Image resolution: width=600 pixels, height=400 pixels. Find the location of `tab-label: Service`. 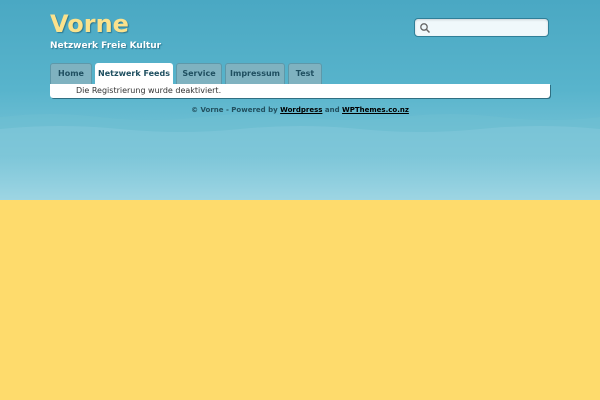

tab-label: Service is located at coordinates (199, 73).